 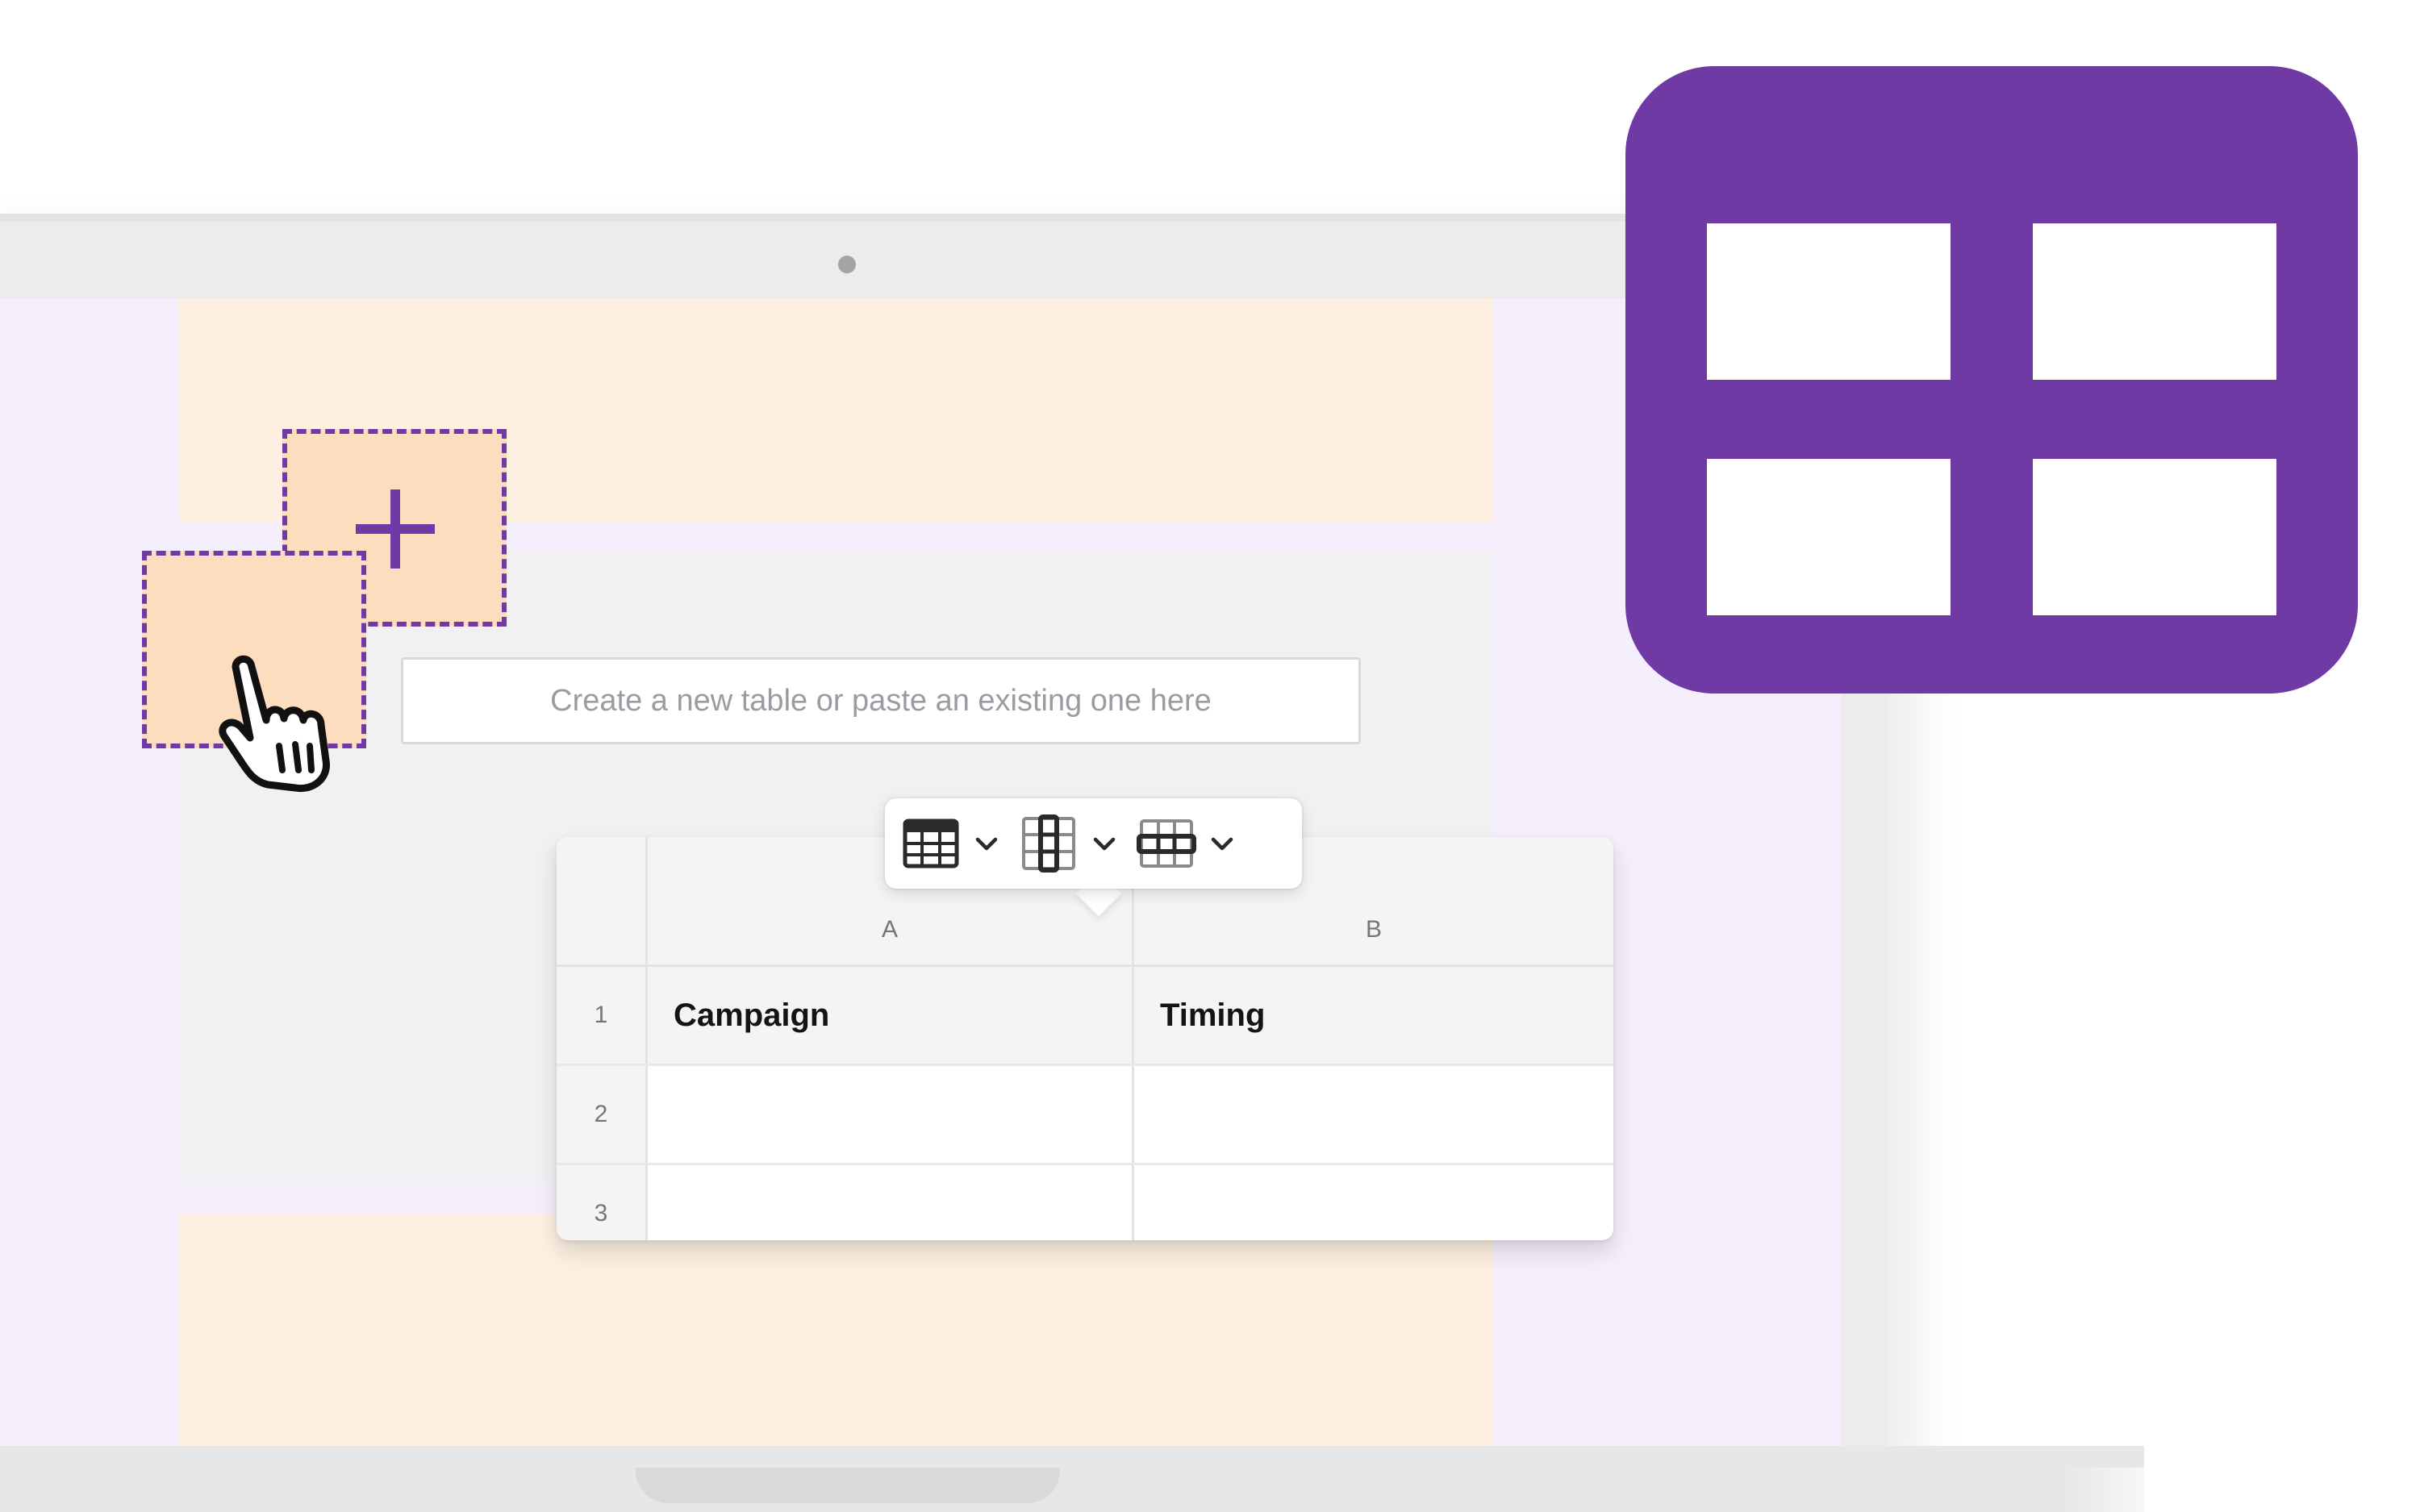 I want to click on row-number: 1, so click(x=602, y=1015).